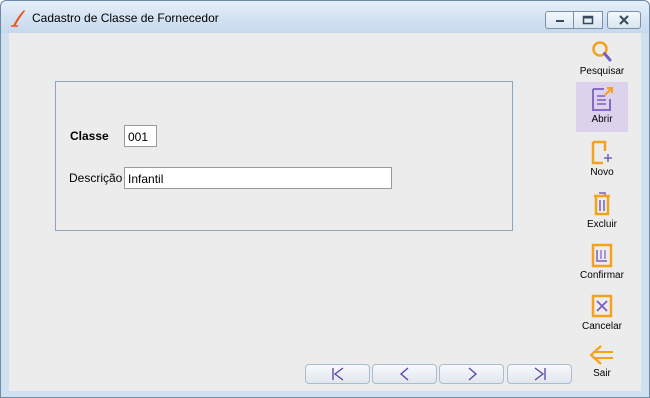 Image resolution: width=650 pixels, height=398 pixels. What do you see at coordinates (18, 18) in the screenshot?
I see `app-logo-icon` at bounding box center [18, 18].